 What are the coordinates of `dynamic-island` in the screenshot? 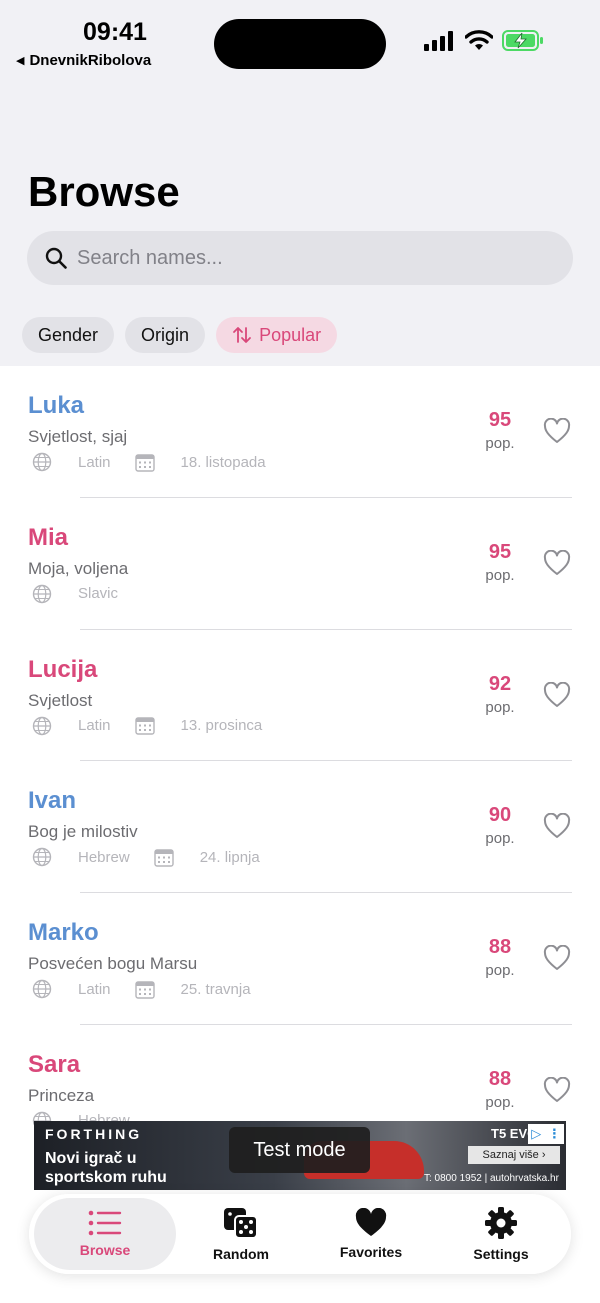 It's located at (300, 44).